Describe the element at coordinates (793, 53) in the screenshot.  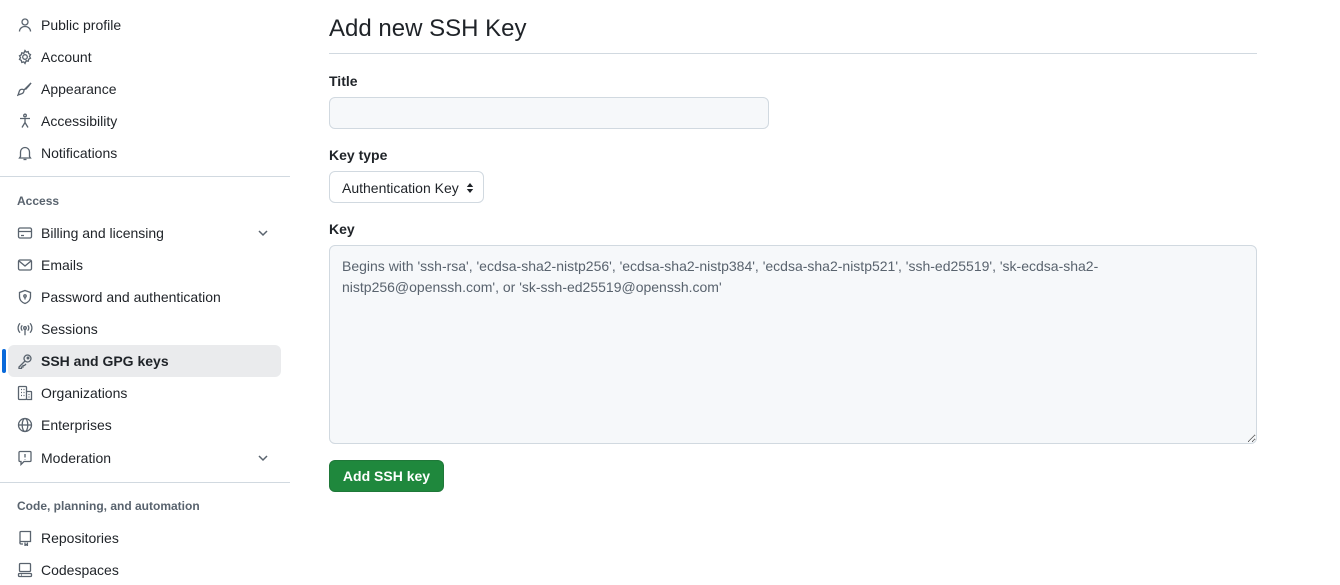
I see `title-divider` at that location.